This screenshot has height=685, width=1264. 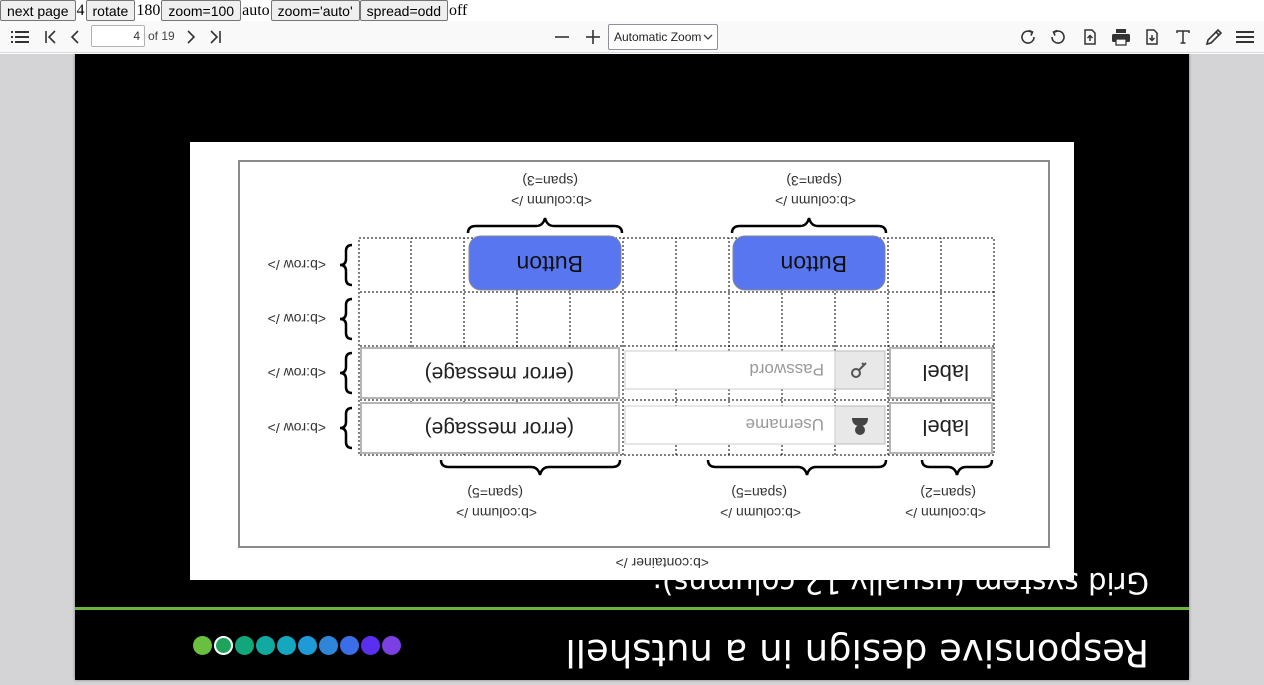 I want to click on input-placeholder: Username, so click(x=785, y=424).